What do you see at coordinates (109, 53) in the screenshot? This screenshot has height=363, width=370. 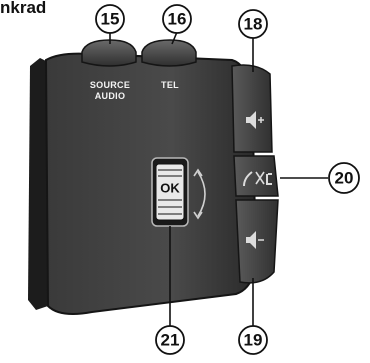 I see `source-audio-button` at bounding box center [109, 53].